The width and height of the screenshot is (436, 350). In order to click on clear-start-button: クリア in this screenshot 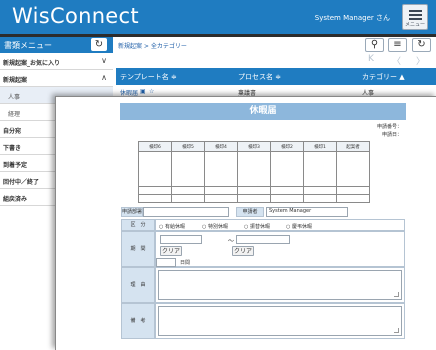, I will do `click(171, 251)`.